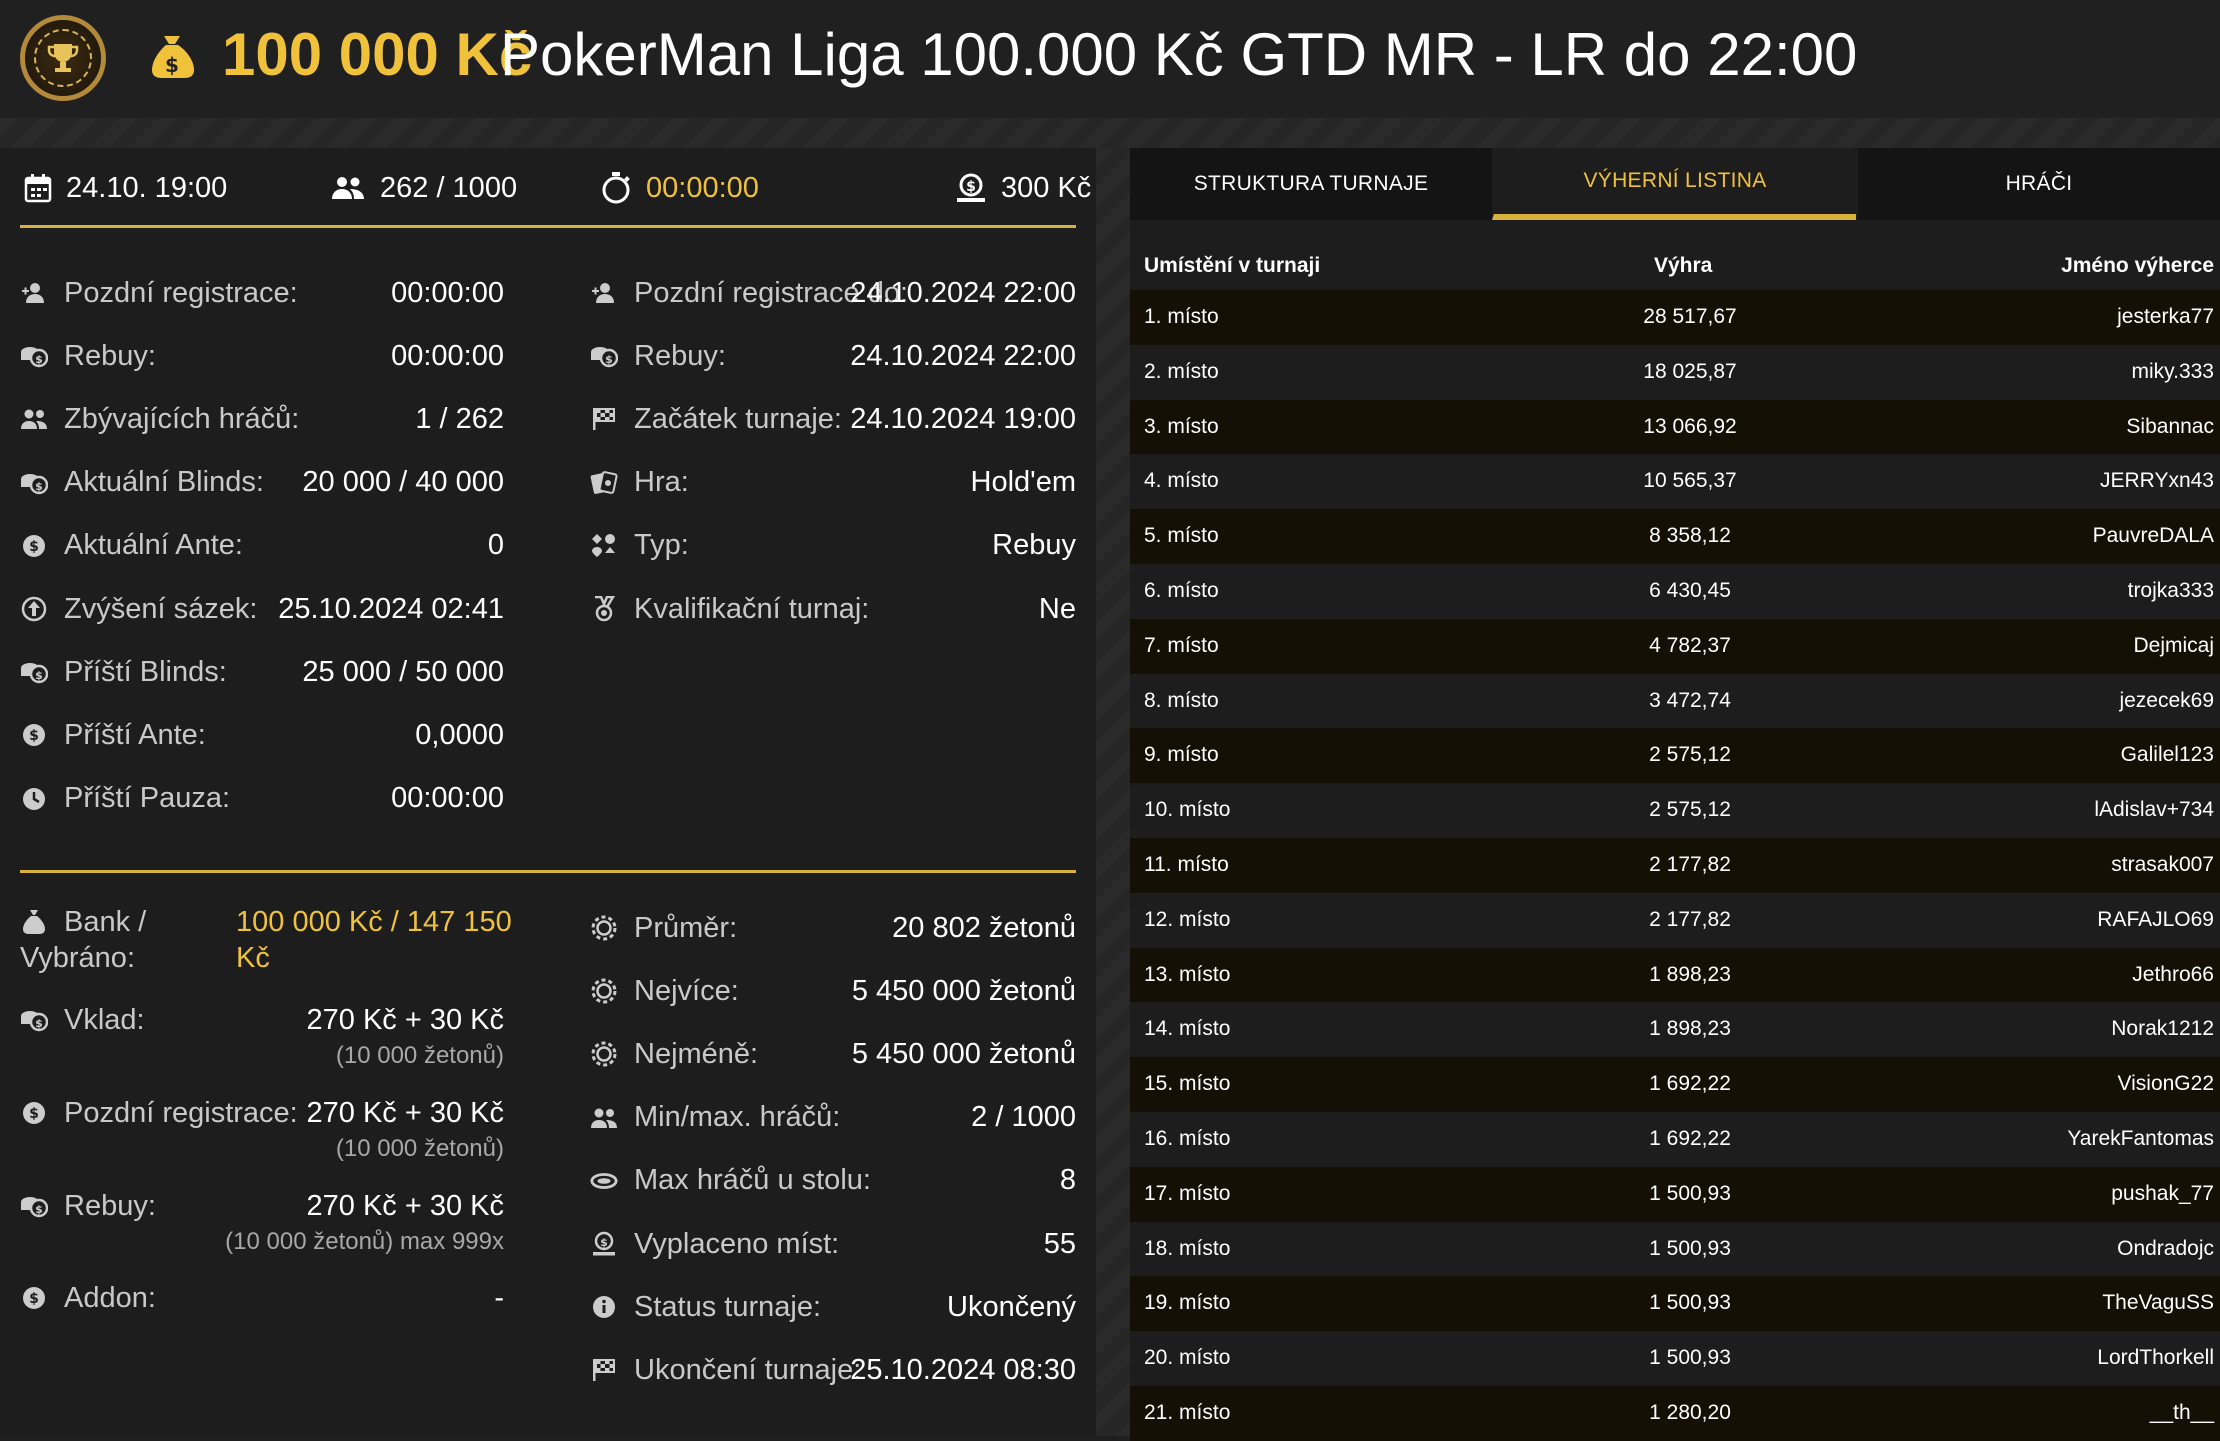  I want to click on info-label: Rebuy:, so click(110, 355).